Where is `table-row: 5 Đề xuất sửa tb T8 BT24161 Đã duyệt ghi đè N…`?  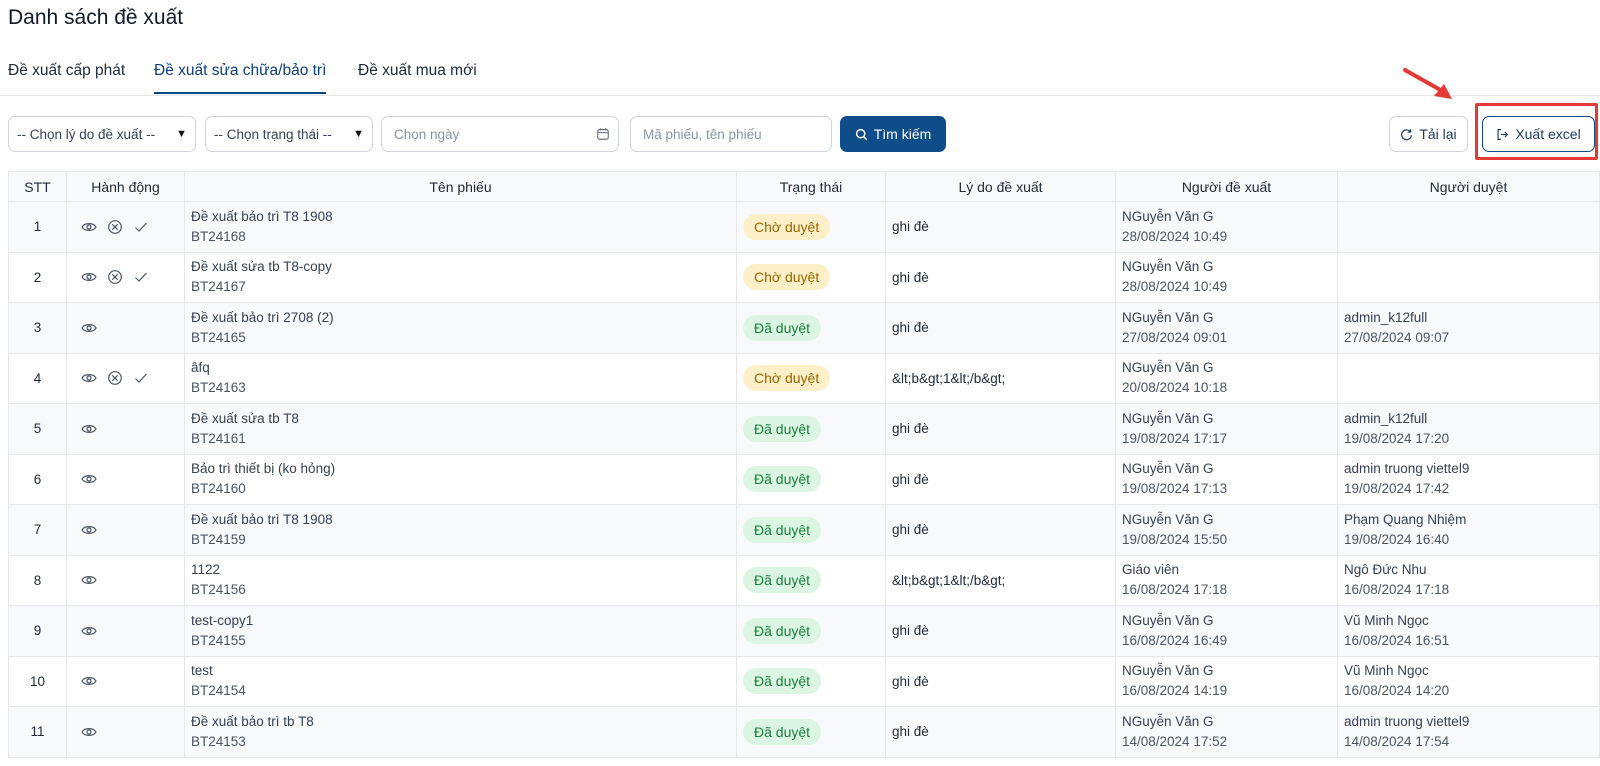
table-row: 5 Đề xuất sửa tb T8 BT24161 Đã duyệt ghi đè N… is located at coordinates (804, 429).